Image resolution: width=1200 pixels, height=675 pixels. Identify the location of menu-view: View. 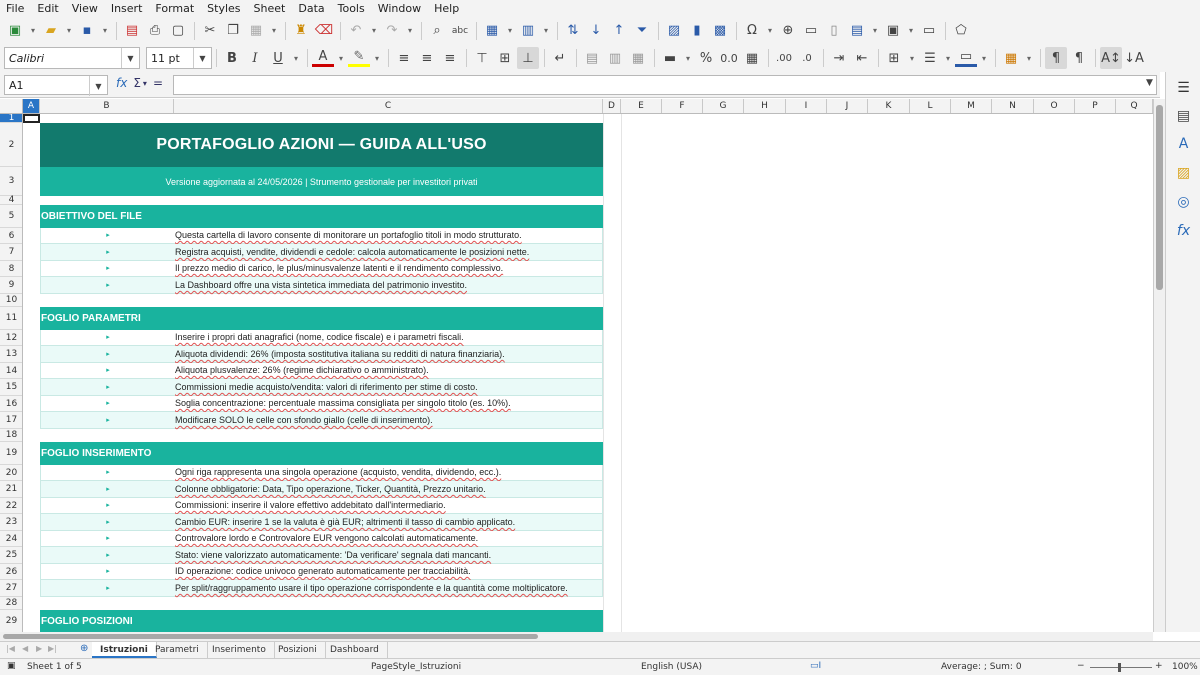
(85, 8).